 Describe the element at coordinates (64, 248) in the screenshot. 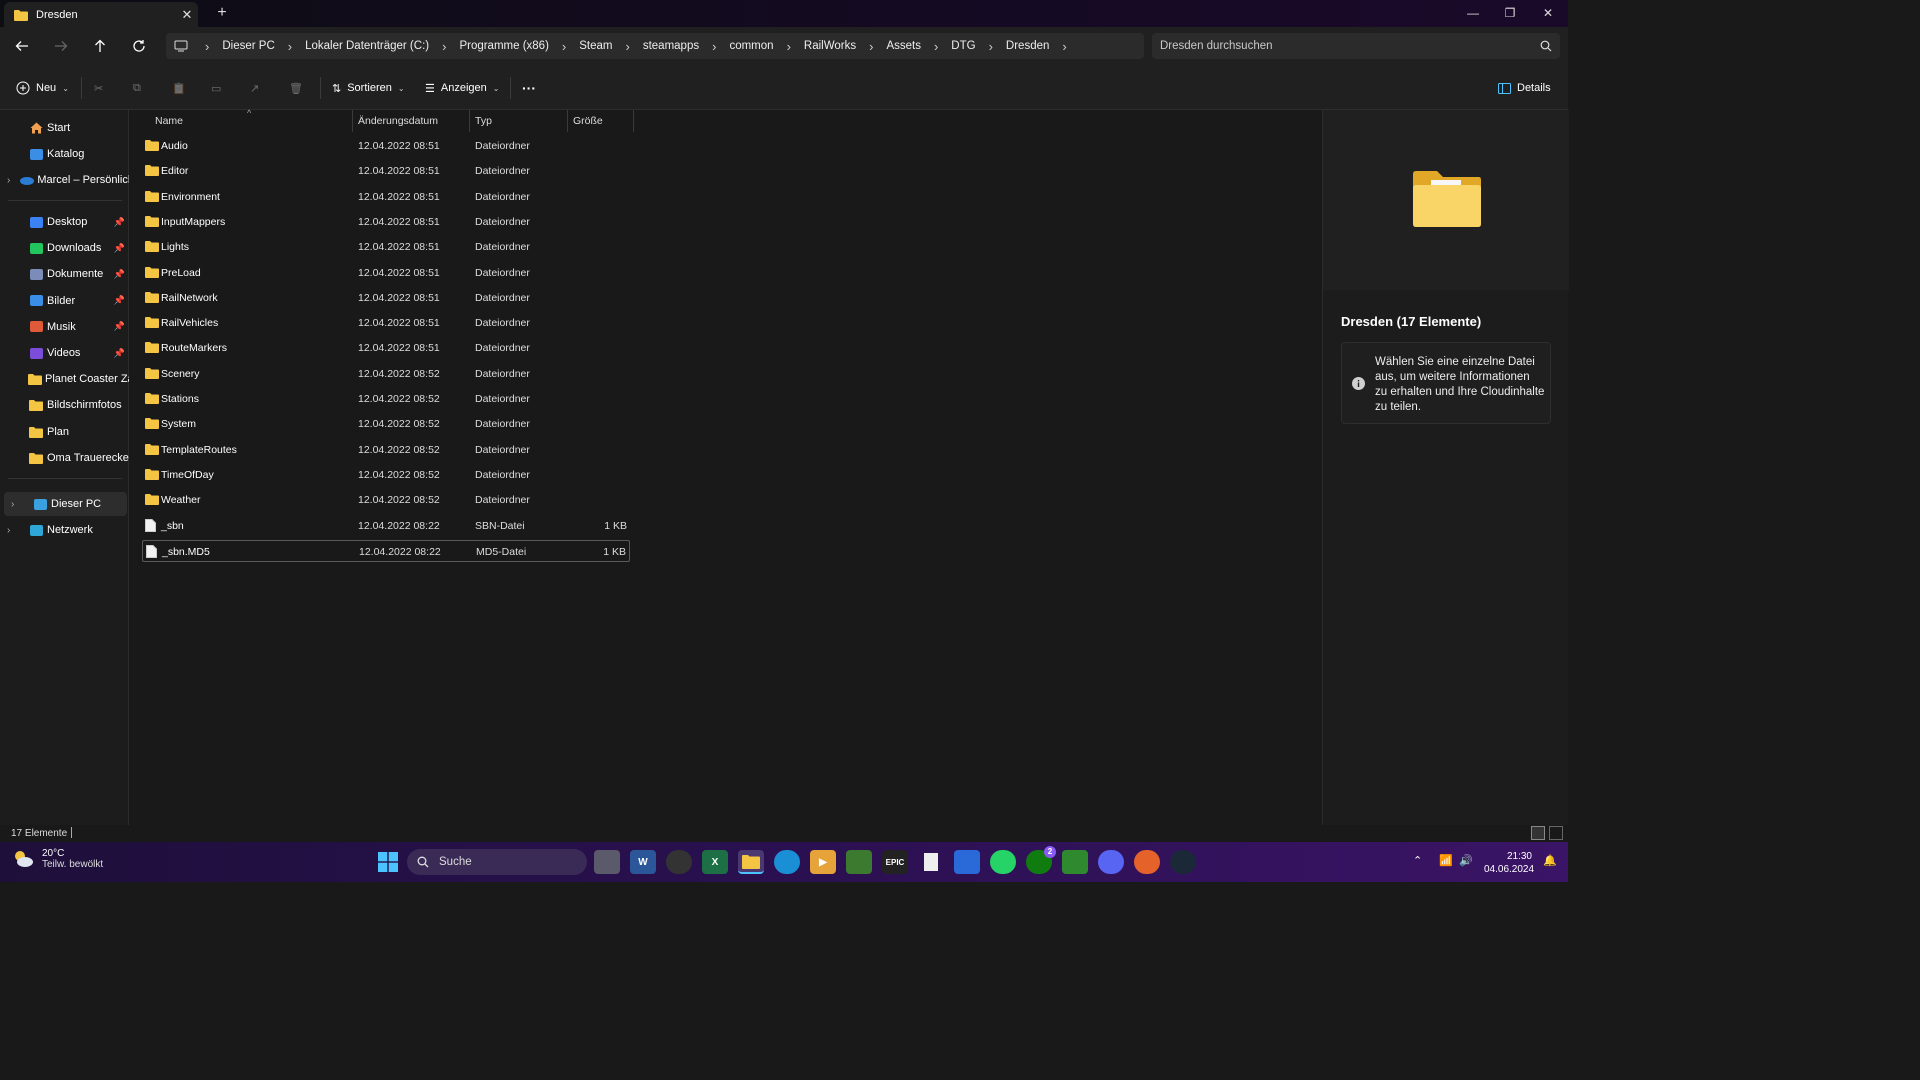

I see `sidebar-item-downloads: Downloads 📌` at that location.